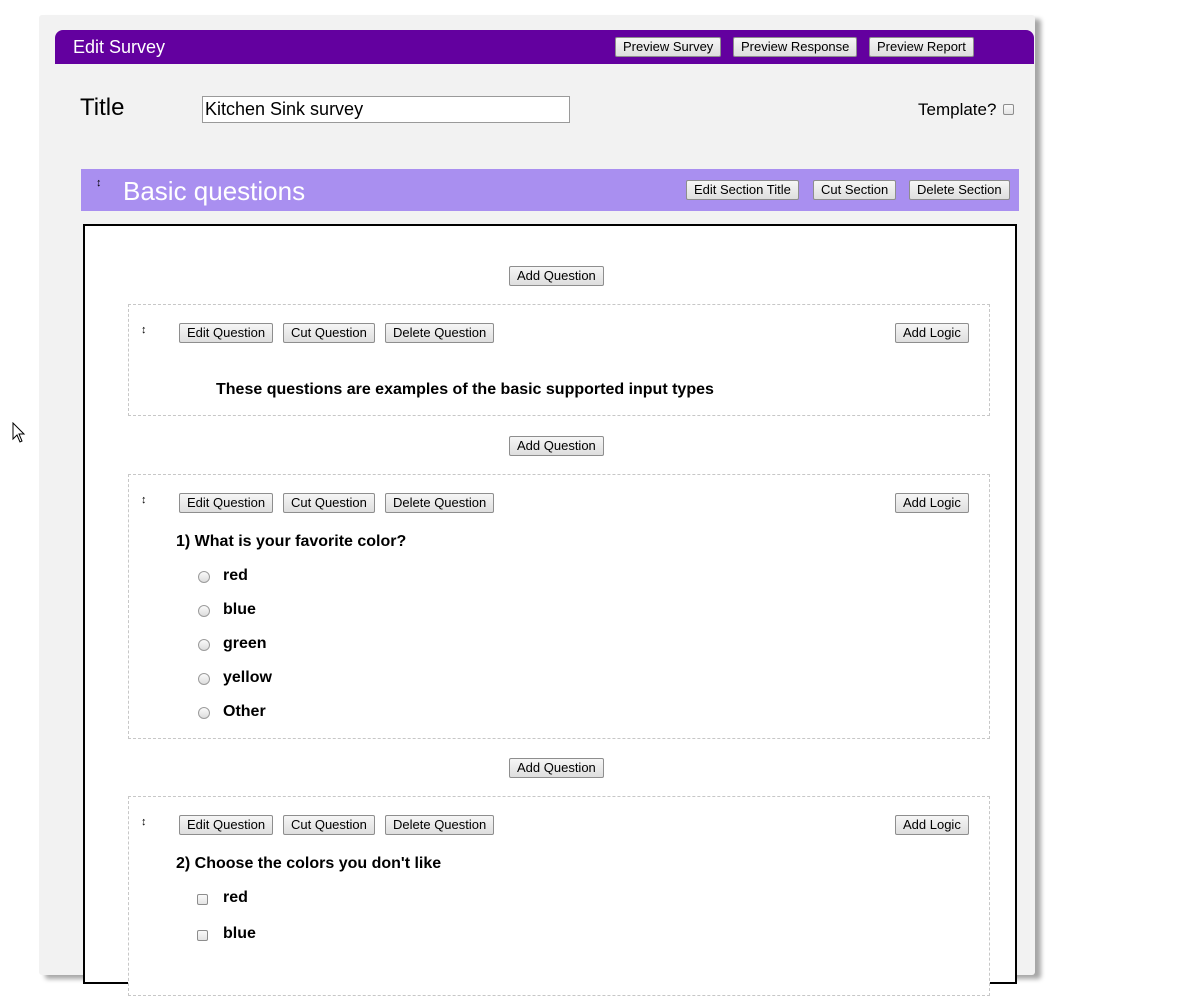 The image size is (1200, 996). I want to click on question-text: 2) Choose the colors you don't like, so click(309, 863).